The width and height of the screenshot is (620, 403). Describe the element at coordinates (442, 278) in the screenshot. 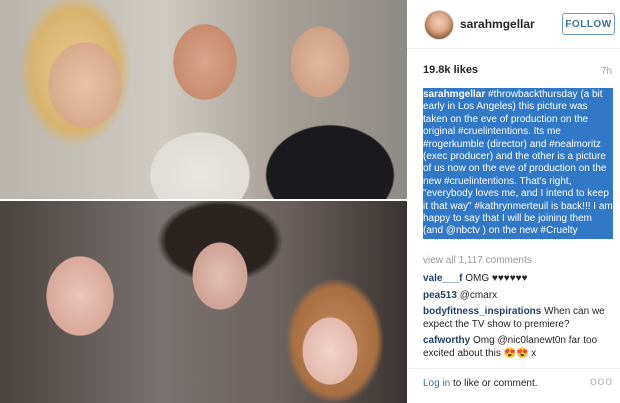

I see `comment-username: vale___f` at that location.